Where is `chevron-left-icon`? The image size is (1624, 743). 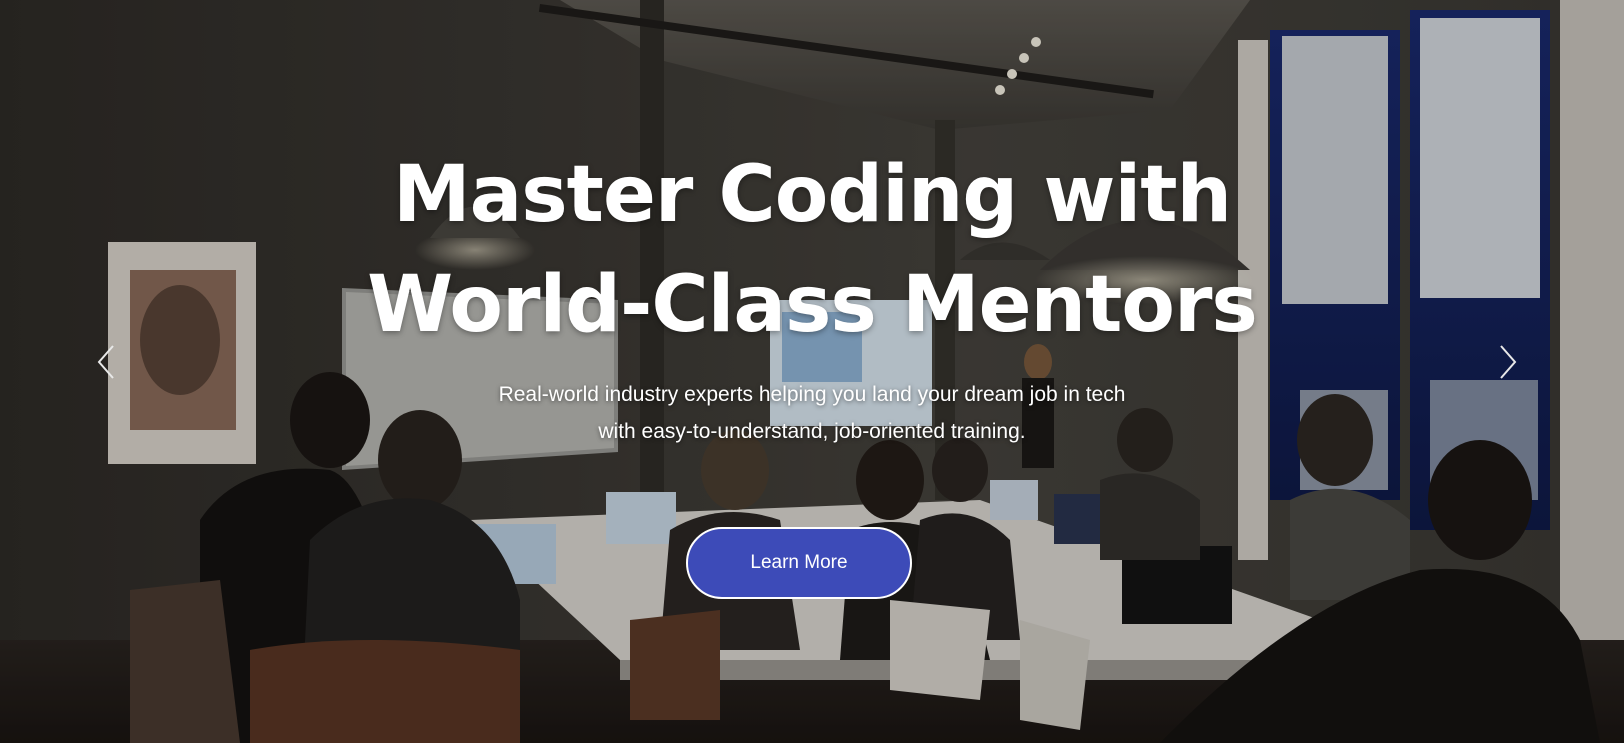 chevron-left-icon is located at coordinates (105, 362).